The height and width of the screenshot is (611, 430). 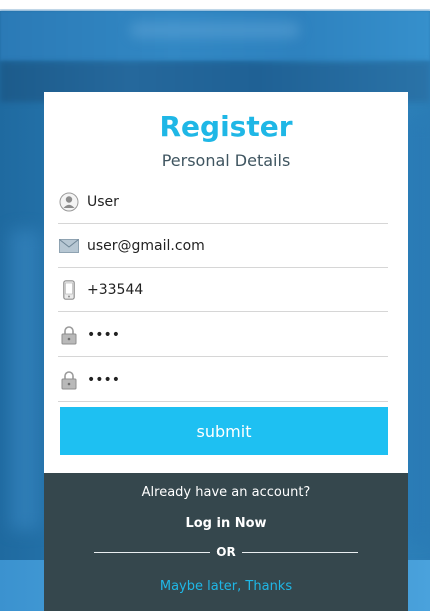 What do you see at coordinates (115, 289) in the screenshot?
I see `phone-value: +33544` at bounding box center [115, 289].